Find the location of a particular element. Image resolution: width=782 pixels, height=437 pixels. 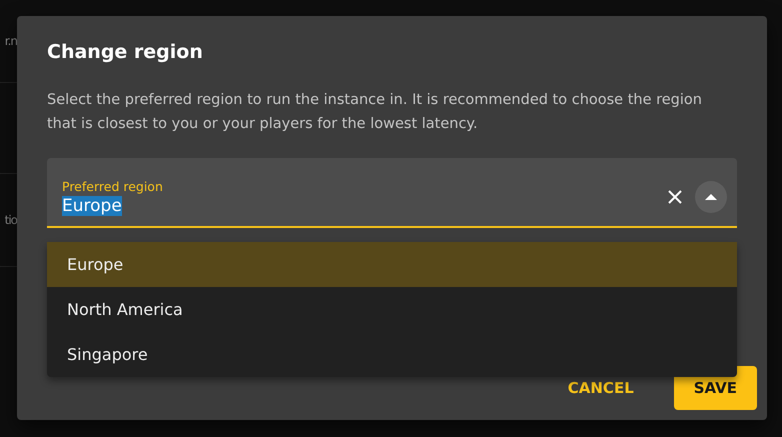

dialog-title: Change region is located at coordinates (125, 52).